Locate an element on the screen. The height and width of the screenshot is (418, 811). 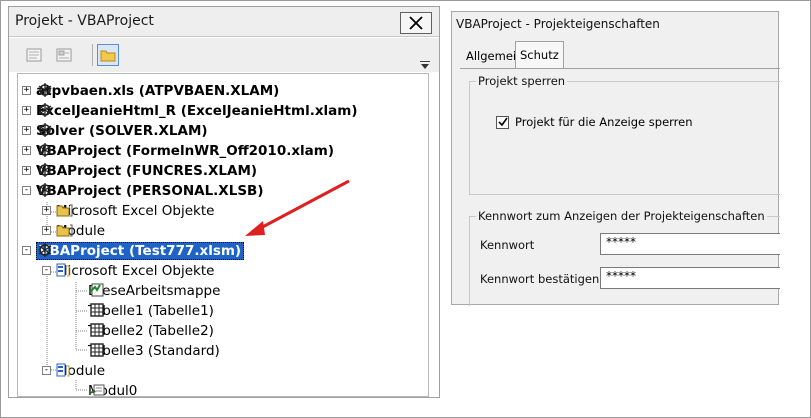
checkmark-icon is located at coordinates (502, 122).